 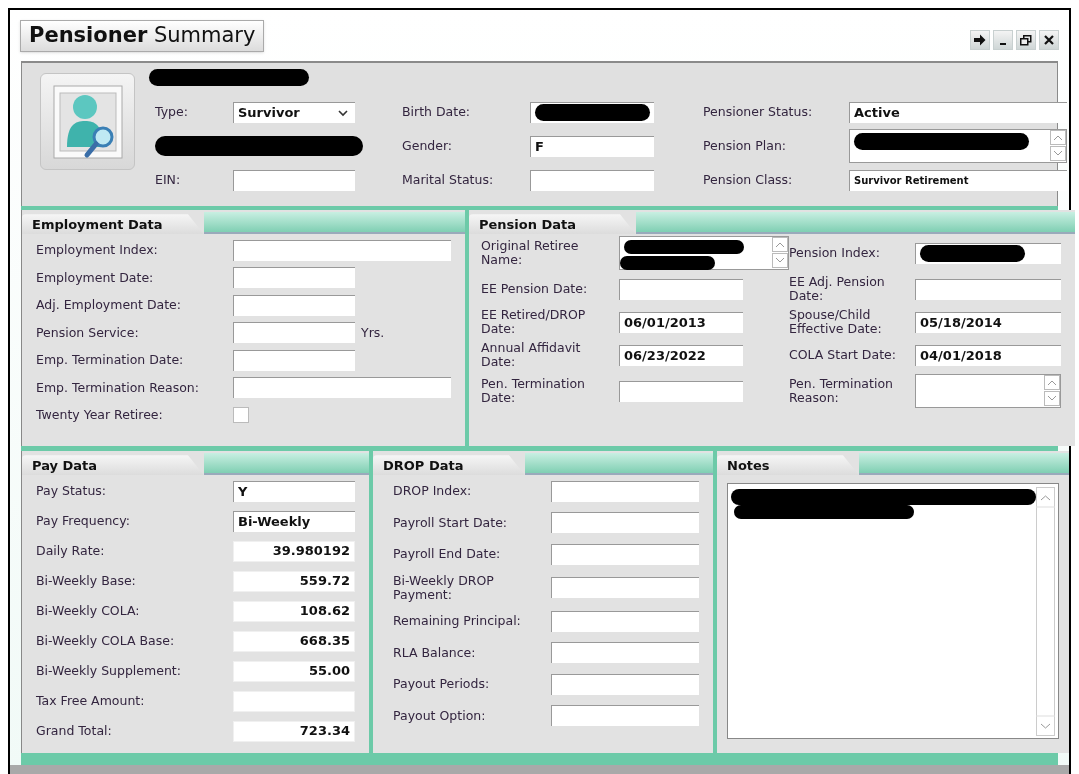 I want to click on field-label: Original Retiree Name:, so click(x=530, y=253).